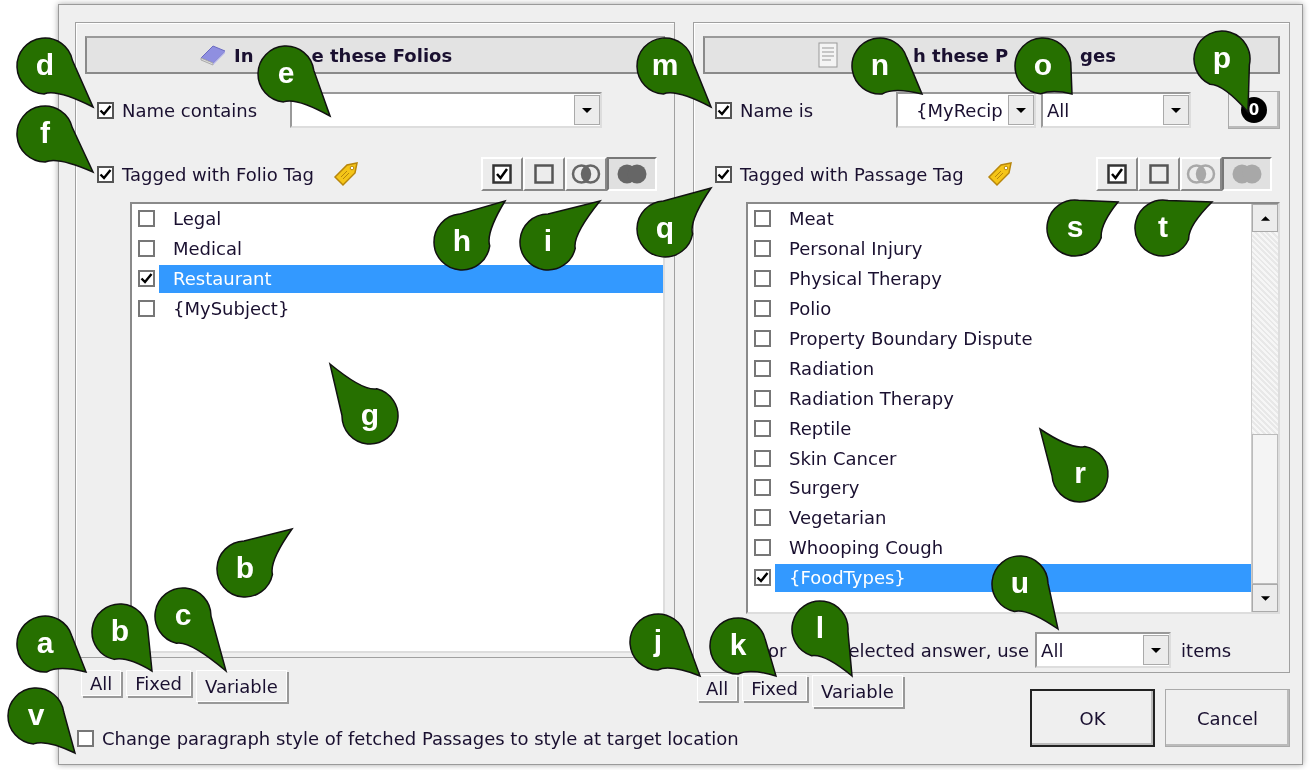  Describe the element at coordinates (665, 645) in the screenshot. I see `callout-marker: j` at that location.